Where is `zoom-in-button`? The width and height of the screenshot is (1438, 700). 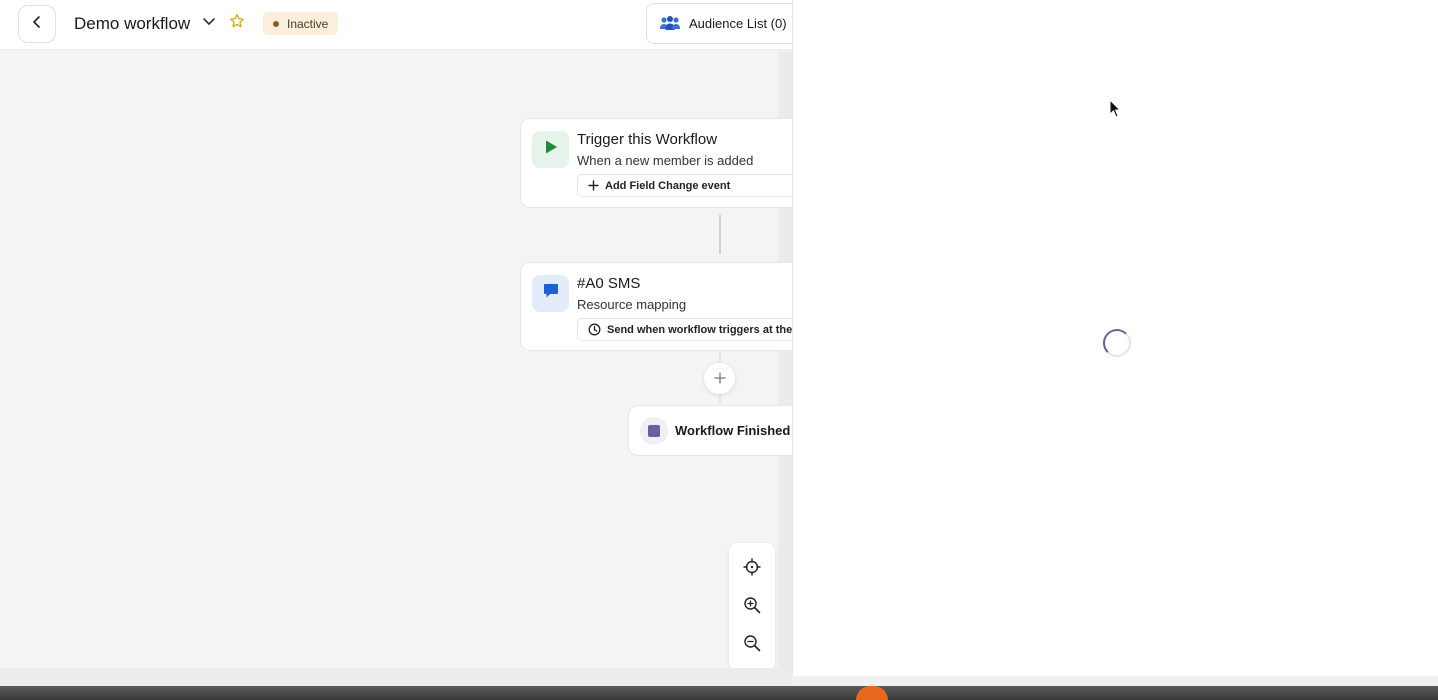 zoom-in-button is located at coordinates (752, 607).